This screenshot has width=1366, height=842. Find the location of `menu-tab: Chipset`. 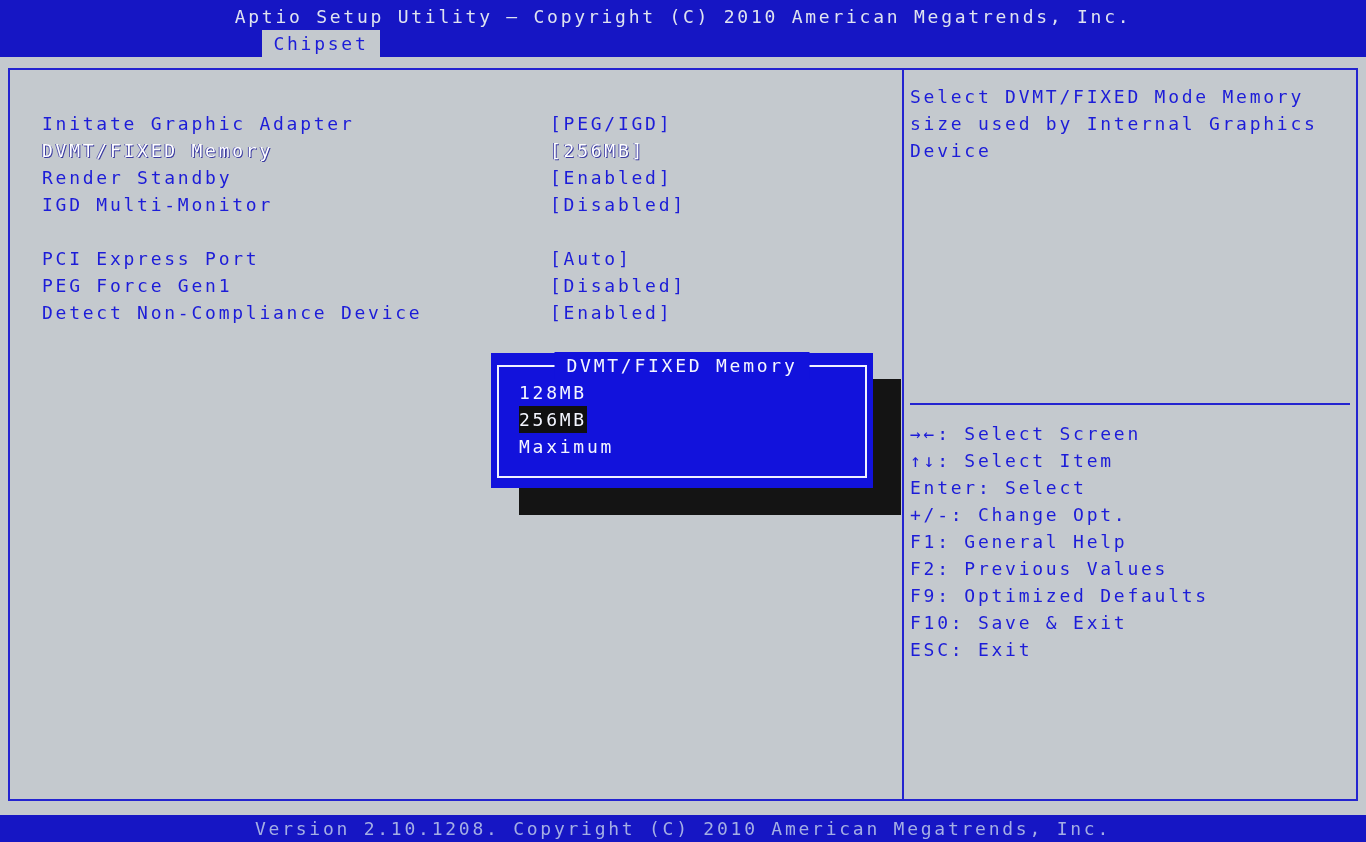

menu-tab: Chipset is located at coordinates (321, 43).